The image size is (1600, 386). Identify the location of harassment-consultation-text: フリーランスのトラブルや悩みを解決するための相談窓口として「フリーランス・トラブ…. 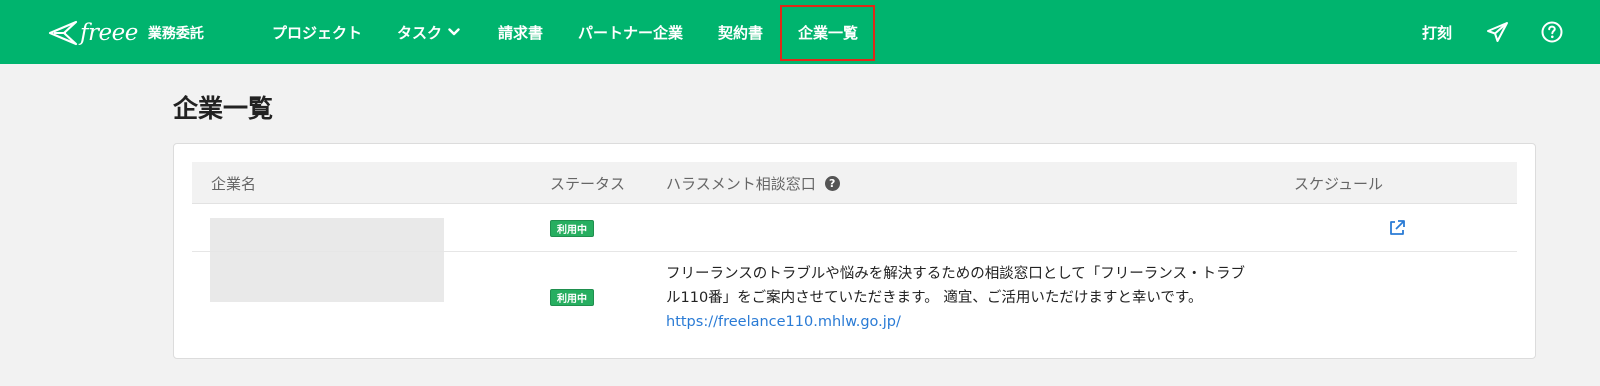
(976, 298).